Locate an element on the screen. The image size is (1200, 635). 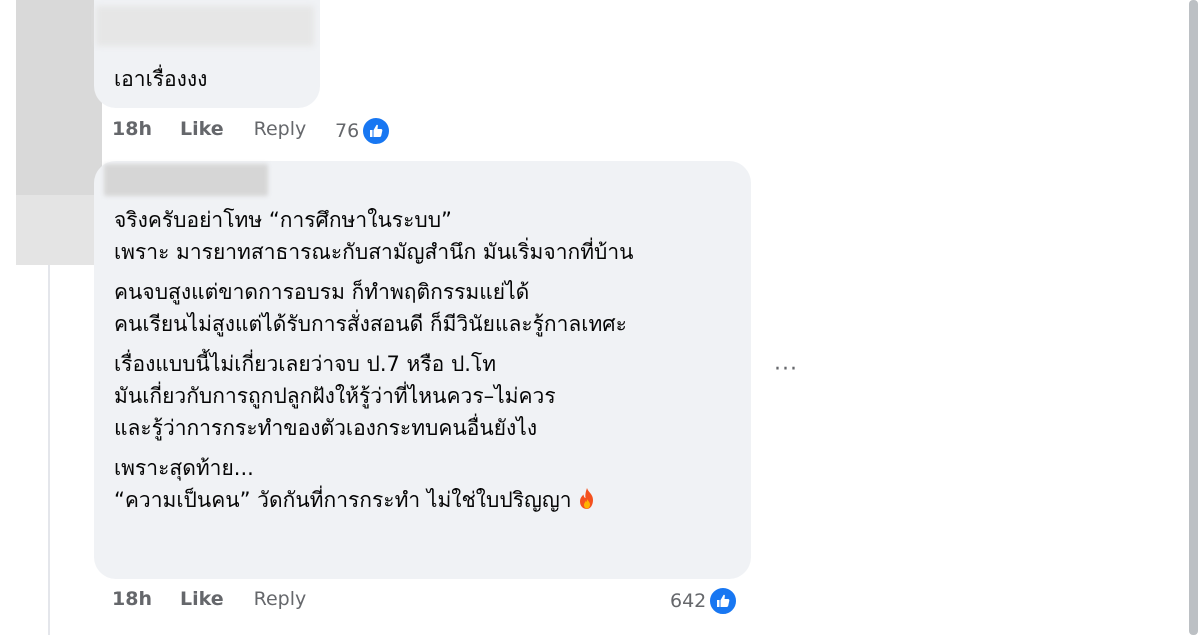
scrollbar is located at coordinates (1193, 317).